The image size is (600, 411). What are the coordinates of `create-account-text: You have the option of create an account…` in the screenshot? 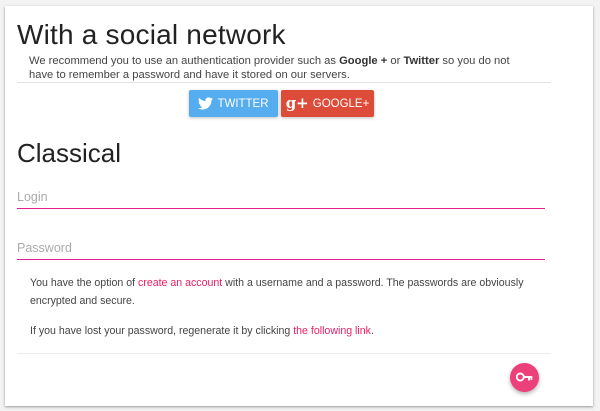 It's located at (277, 292).